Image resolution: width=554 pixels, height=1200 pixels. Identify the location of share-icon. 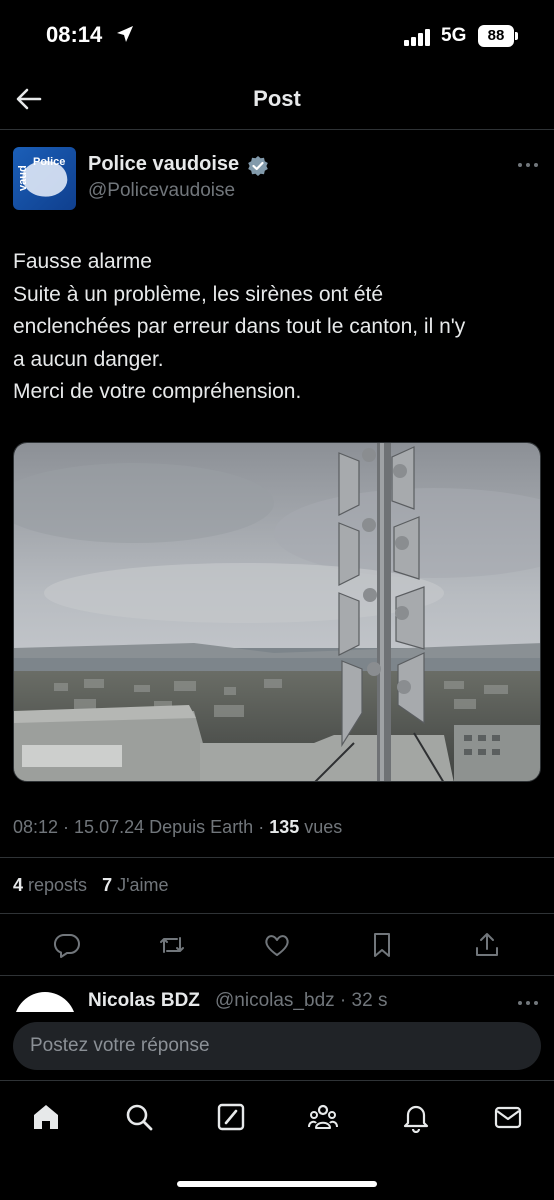
(487, 945).